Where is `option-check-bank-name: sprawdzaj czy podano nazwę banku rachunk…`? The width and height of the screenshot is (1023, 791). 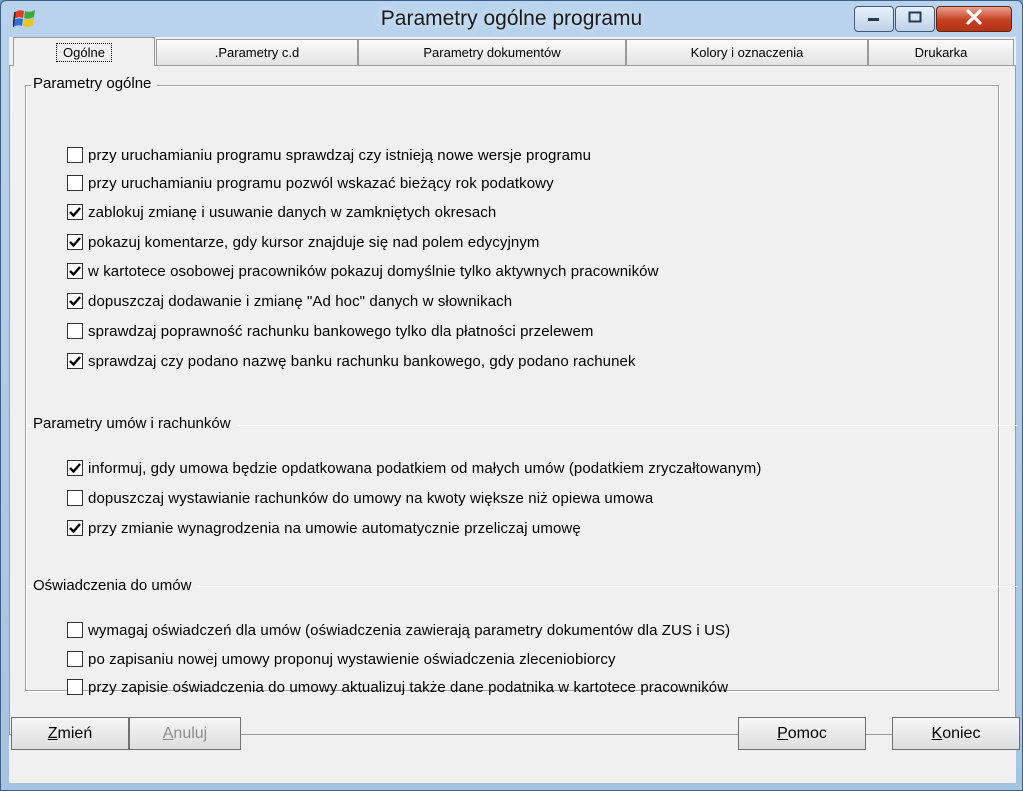 option-check-bank-name: sprawdzaj czy podano nazwę banku rachunk… is located at coordinates (351, 361).